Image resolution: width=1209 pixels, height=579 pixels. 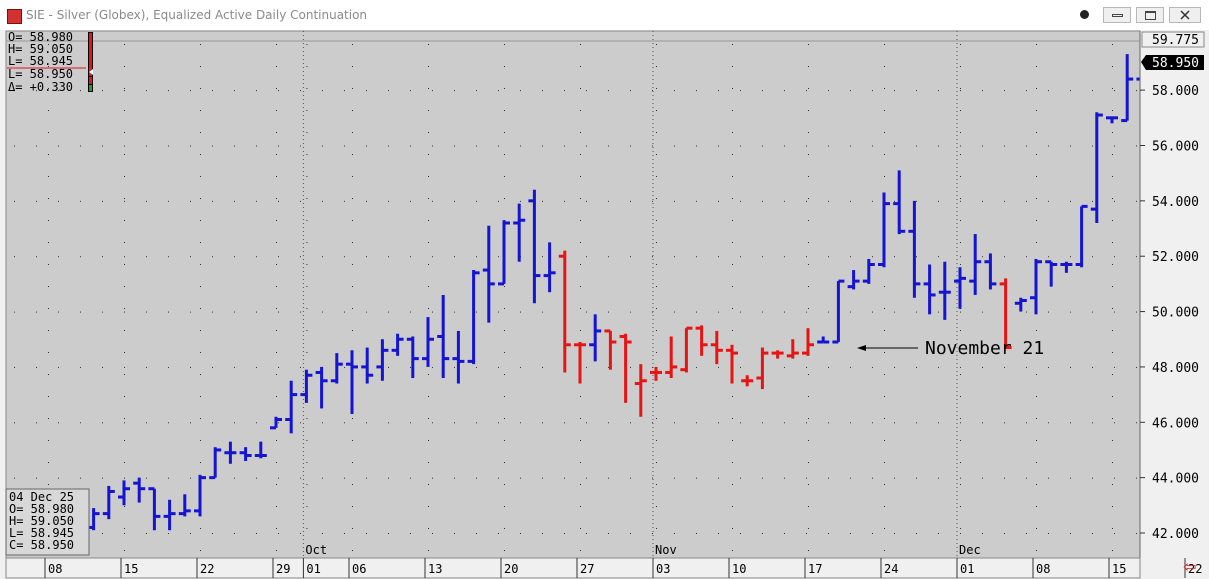 What do you see at coordinates (1175, 63) in the screenshot?
I see `last-price-label: 58.950` at bounding box center [1175, 63].